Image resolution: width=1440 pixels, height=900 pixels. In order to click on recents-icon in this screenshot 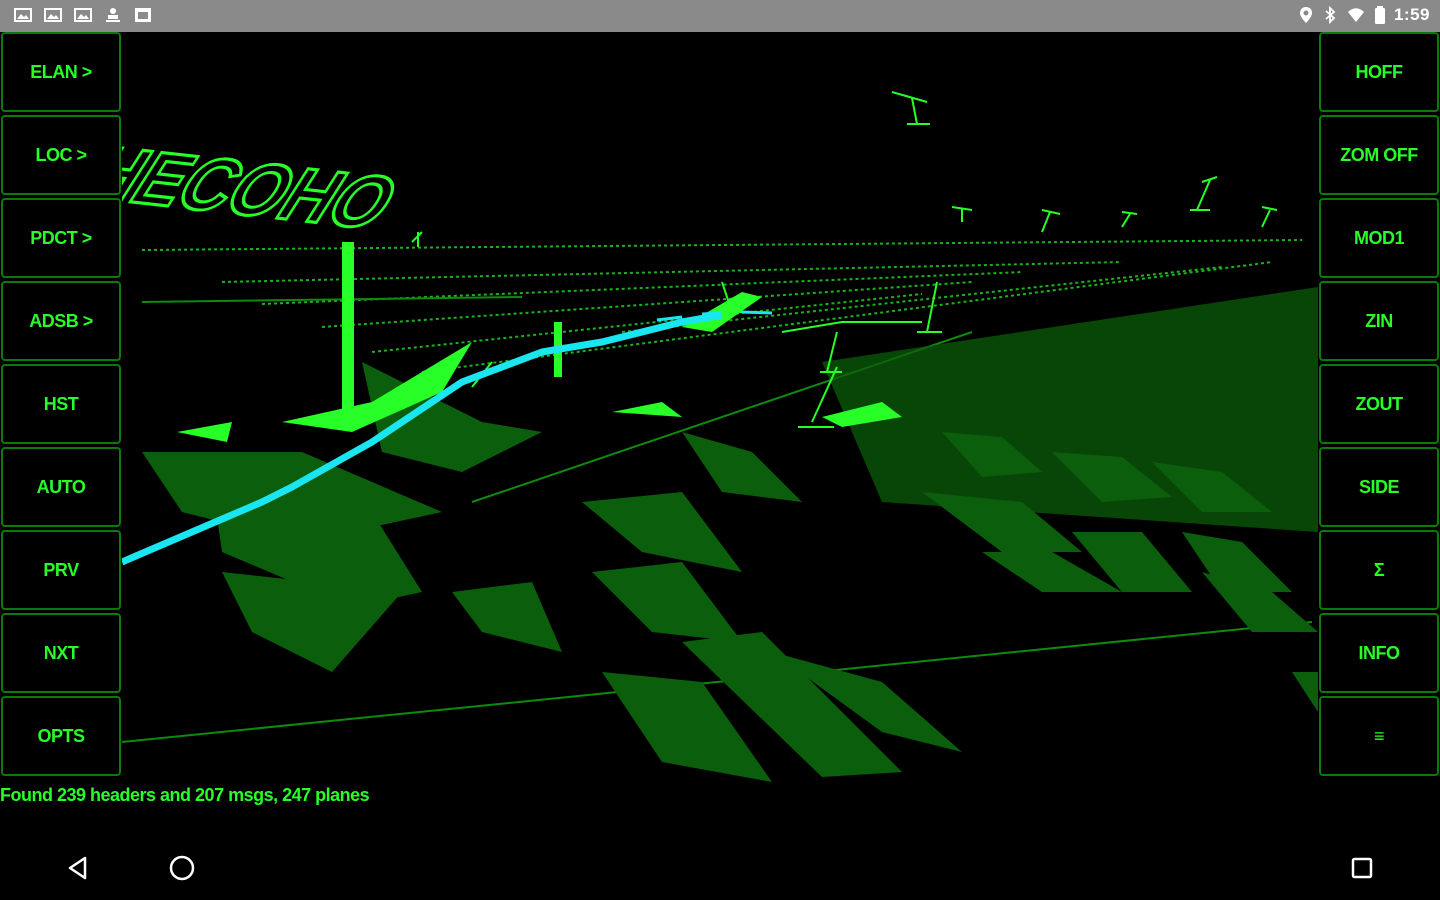, I will do `click(1362, 868)`.